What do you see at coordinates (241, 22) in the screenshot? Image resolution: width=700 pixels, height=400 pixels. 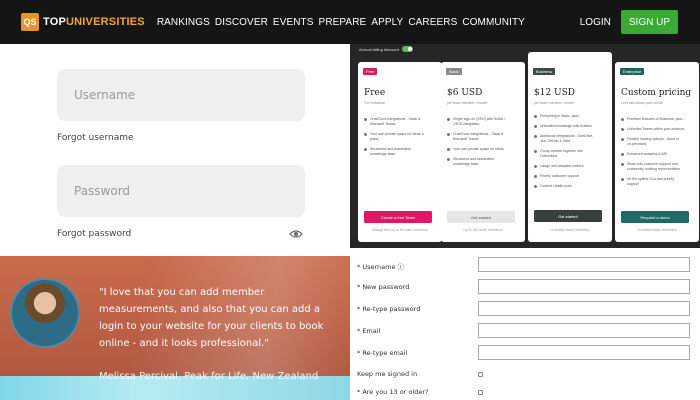 I see `nav-link-discover: DISCOVER` at bounding box center [241, 22].